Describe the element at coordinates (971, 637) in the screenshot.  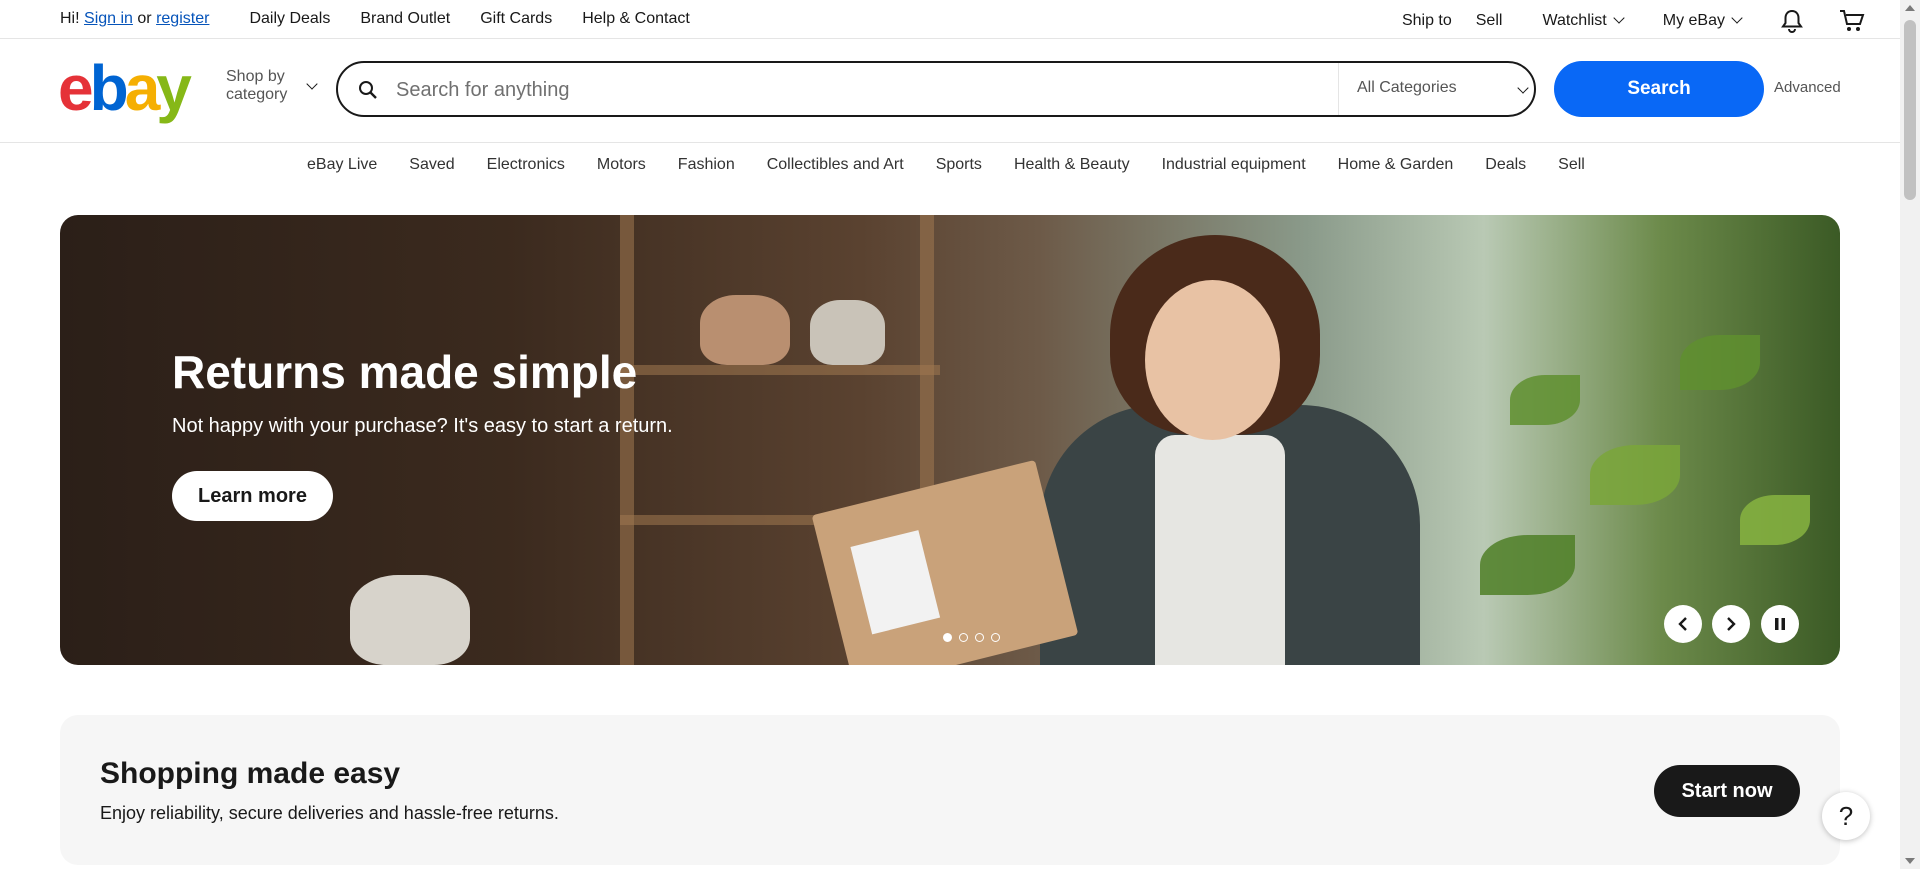
I see `carousel-dots` at that location.